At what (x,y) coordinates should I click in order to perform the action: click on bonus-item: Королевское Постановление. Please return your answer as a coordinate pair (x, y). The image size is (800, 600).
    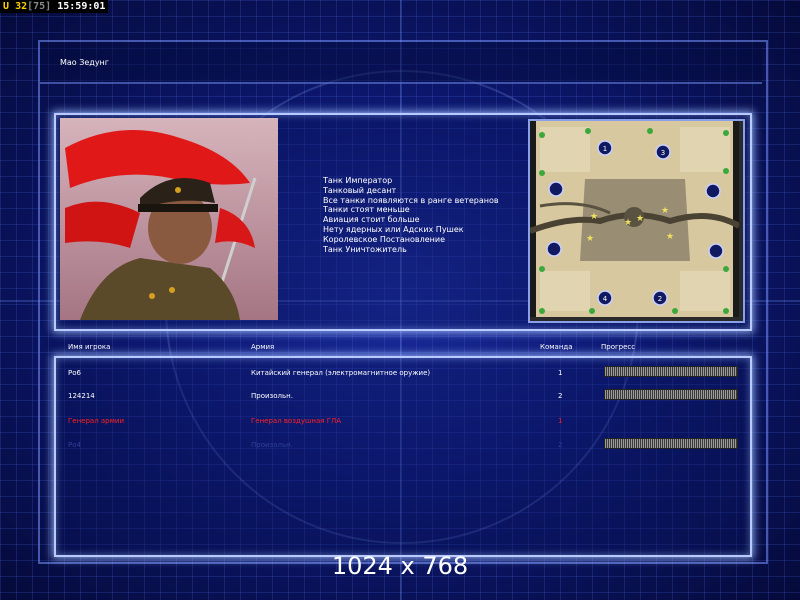
    Looking at the image, I should click on (384, 239).